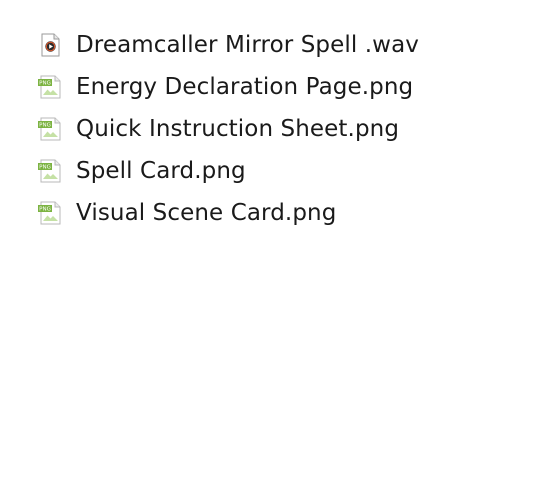  Describe the element at coordinates (245, 87) in the screenshot. I see `file-name: Energy Declaration Page.png` at that location.